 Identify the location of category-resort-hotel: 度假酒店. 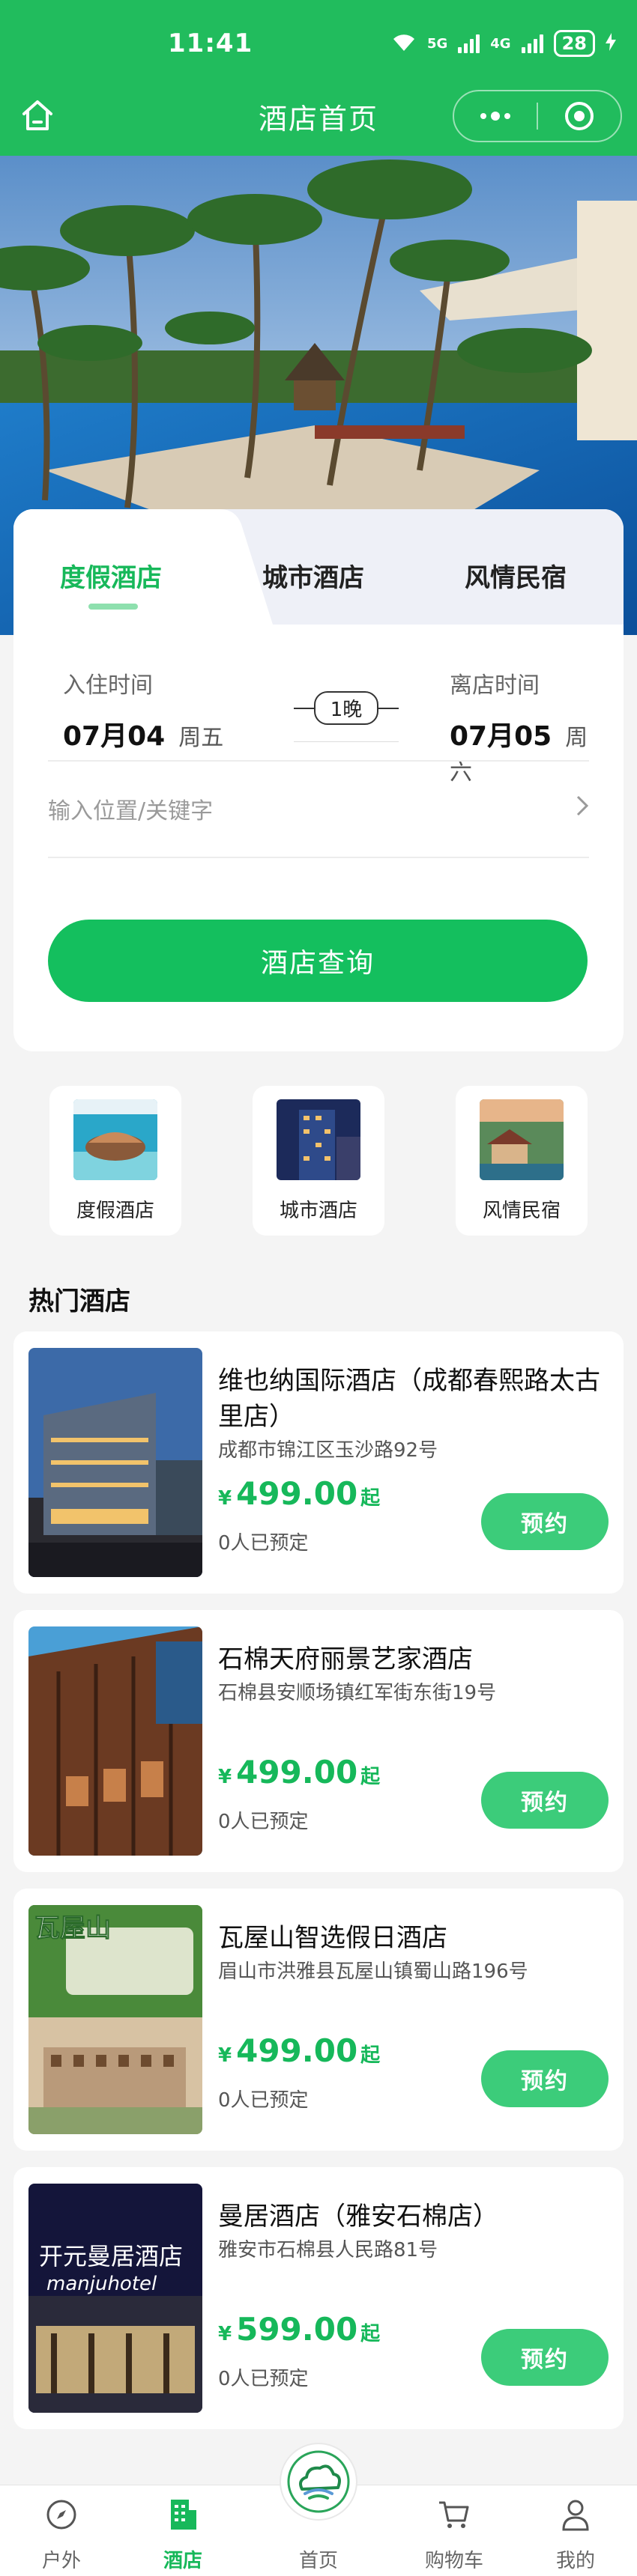
(115, 1161).